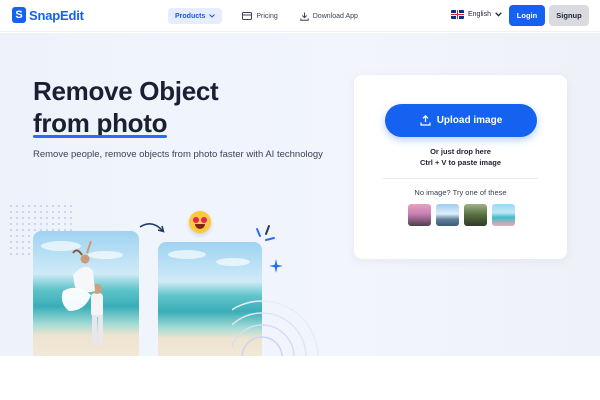 The width and height of the screenshot is (600, 400). Describe the element at coordinates (247, 16) in the screenshot. I see `pricing-card-icon` at that location.